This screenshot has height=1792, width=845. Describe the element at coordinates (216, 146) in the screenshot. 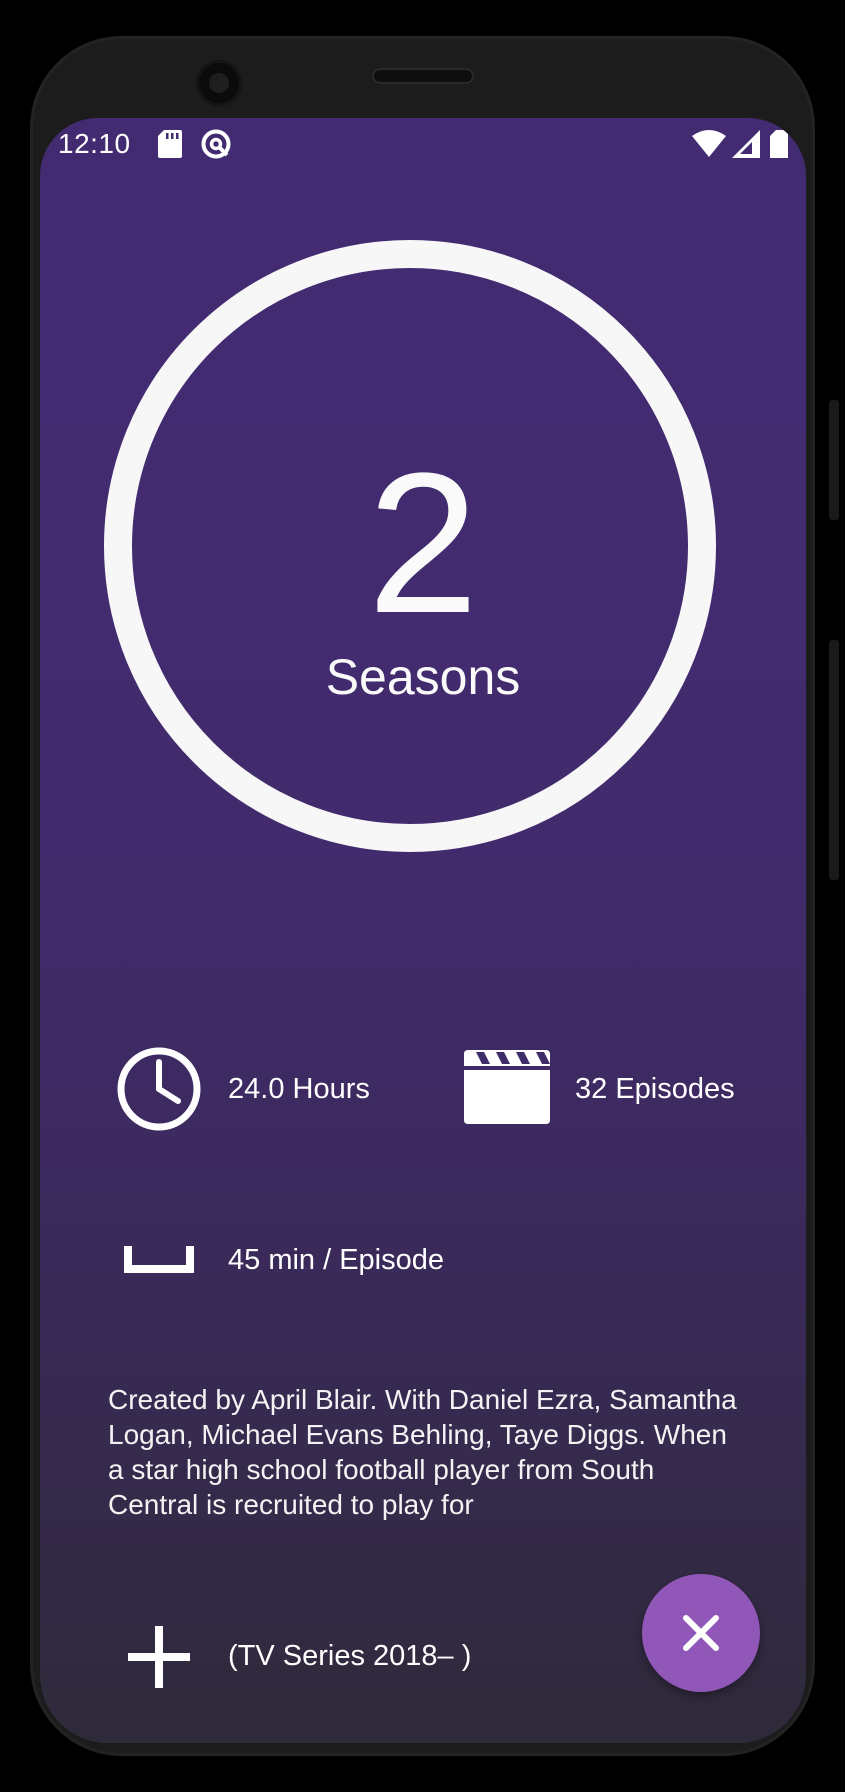

I see `vpn-icon` at that location.